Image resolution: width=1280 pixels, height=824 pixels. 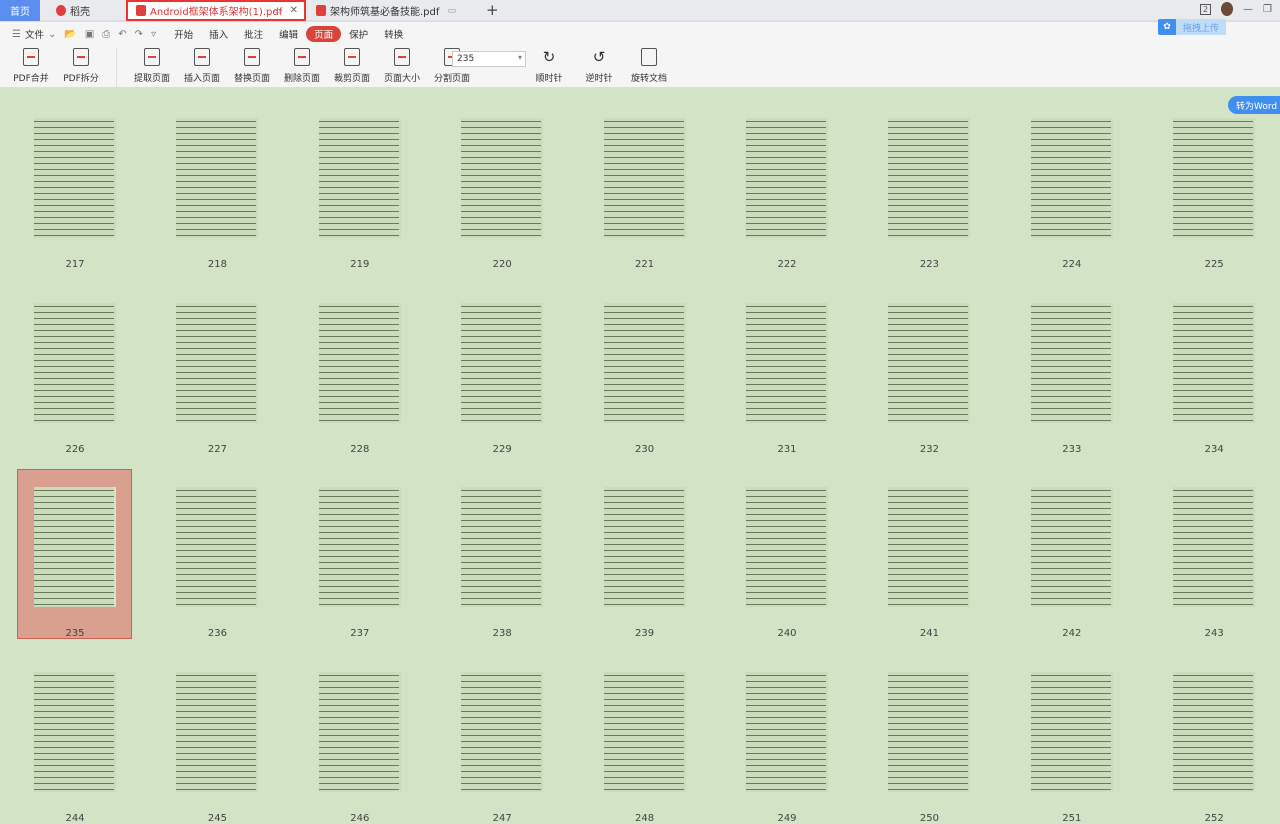 I want to click on pdf-icon, so click(x=321, y=10).